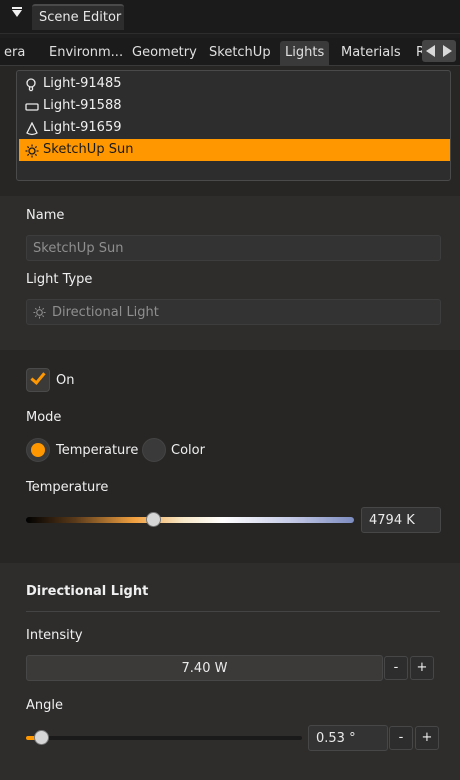  What do you see at coordinates (348, 738) in the screenshot?
I see `angle-value-field: 0.53 °` at bounding box center [348, 738].